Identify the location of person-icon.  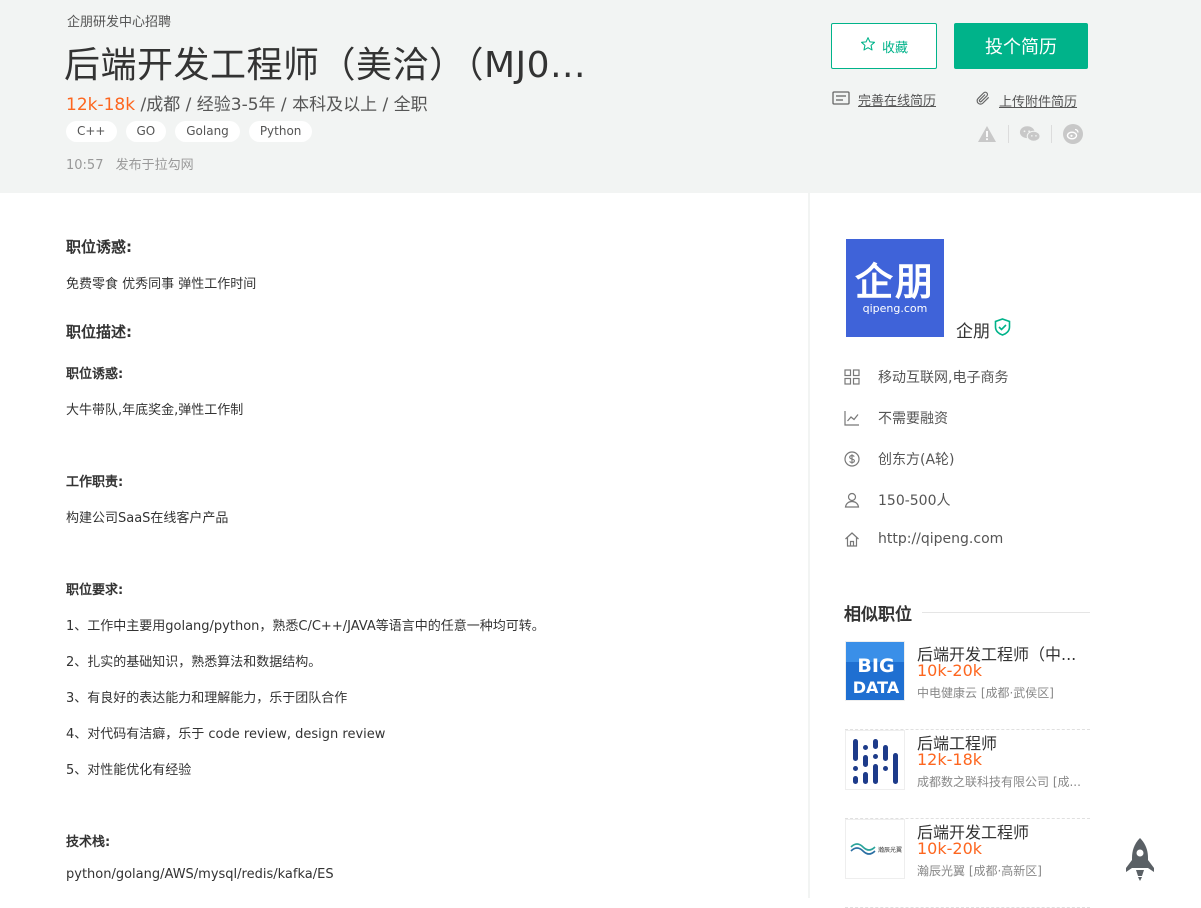
(852, 500).